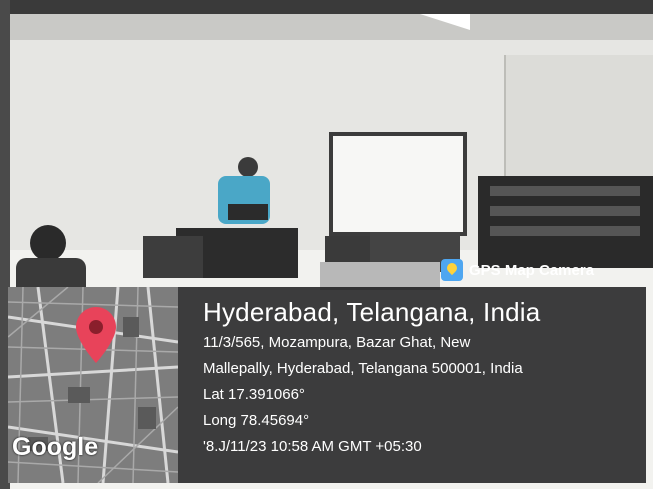  What do you see at coordinates (452, 270) in the screenshot?
I see `gps-map-camera-app-icon` at bounding box center [452, 270].